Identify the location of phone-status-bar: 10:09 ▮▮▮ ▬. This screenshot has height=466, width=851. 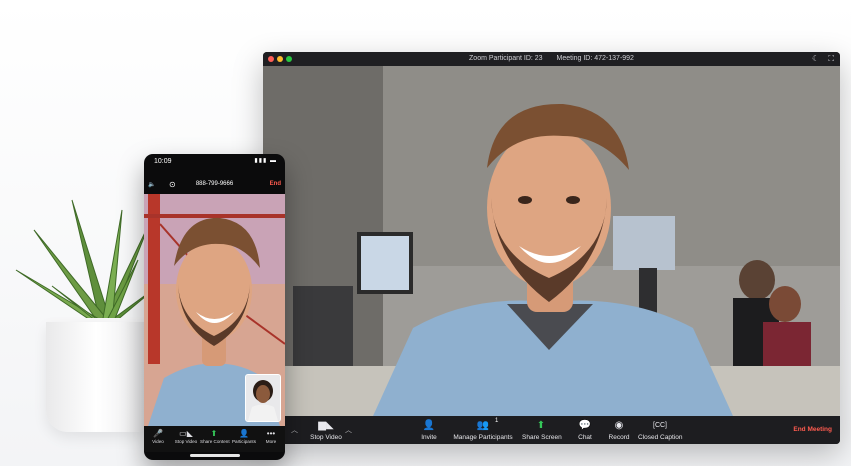
(214, 162).